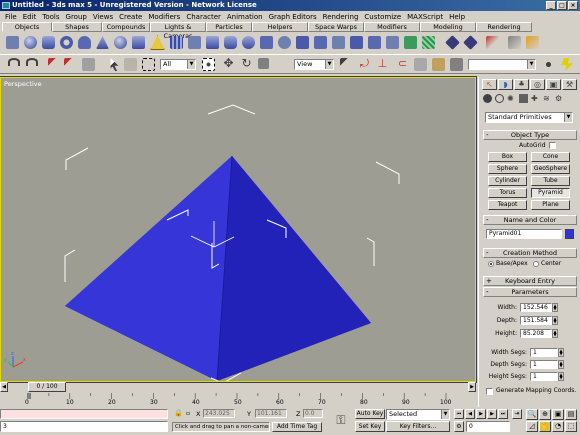  What do you see at coordinates (148, 64) in the screenshot?
I see `rect-selection-icon` at bounding box center [148, 64].